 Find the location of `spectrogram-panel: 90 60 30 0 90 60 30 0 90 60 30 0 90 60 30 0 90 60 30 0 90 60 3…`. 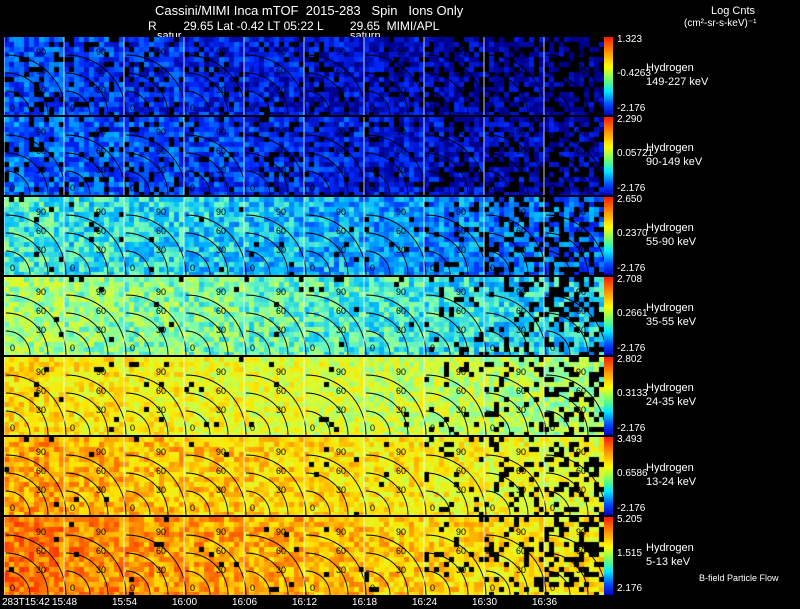

spectrogram-panel: 90 60 30 0 90 60 30 0 90 60 30 0 90 60 30 0 90 60 30 0 90 60 3… is located at coordinates (304, 316).